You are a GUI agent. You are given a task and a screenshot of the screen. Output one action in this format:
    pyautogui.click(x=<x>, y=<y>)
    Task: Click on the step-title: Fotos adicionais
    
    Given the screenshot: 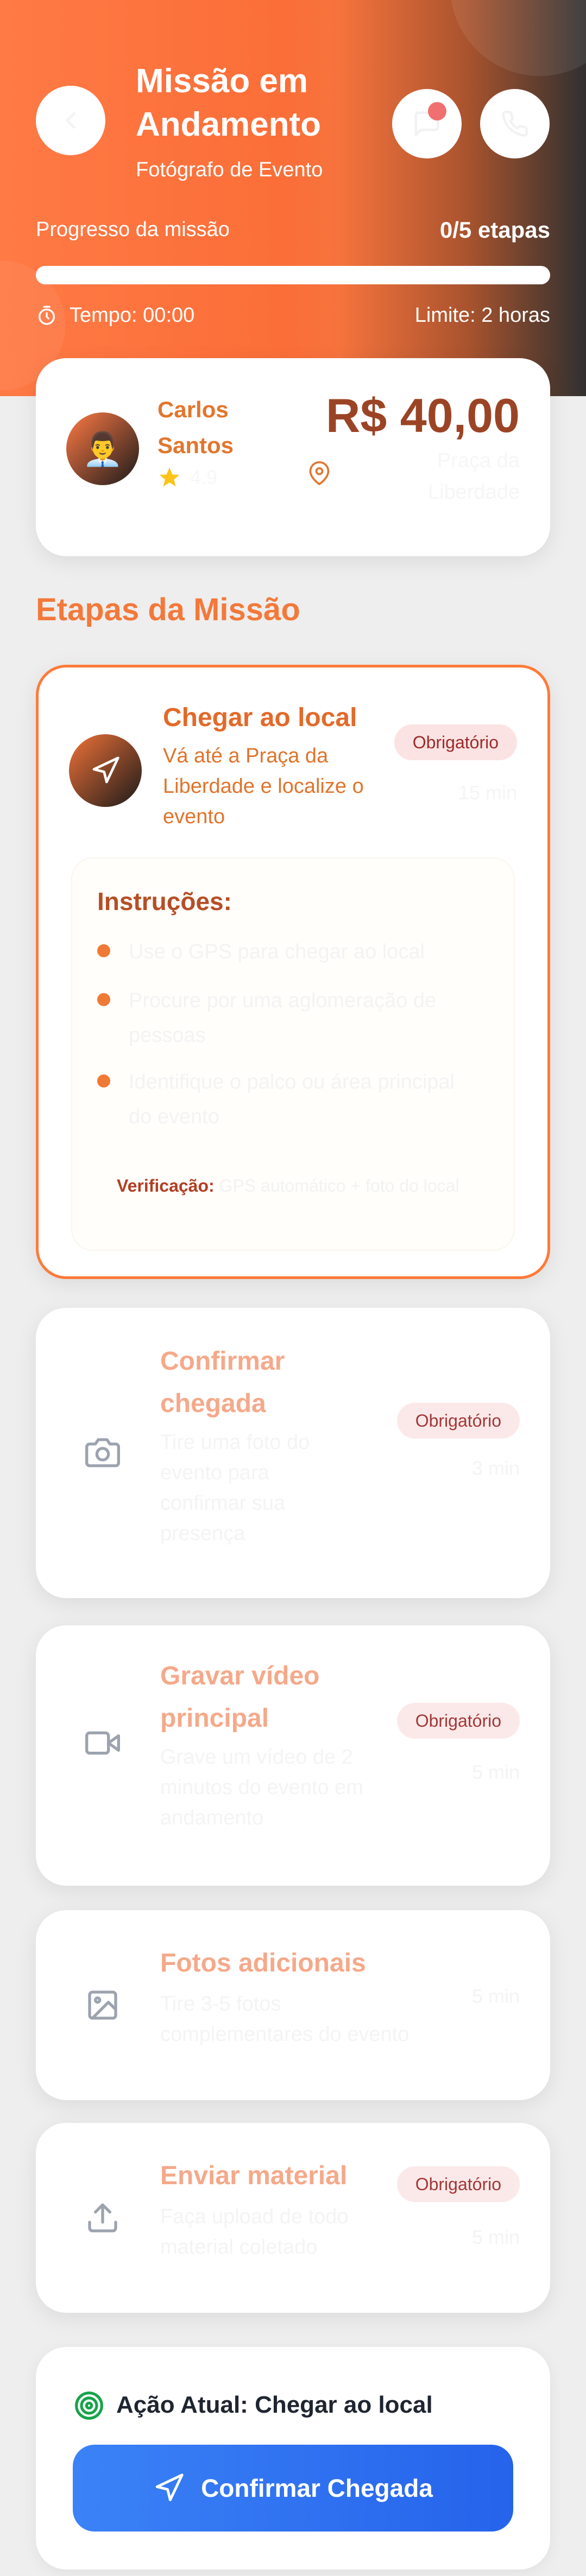 What is the action you would take?
    pyautogui.click(x=263, y=1963)
    